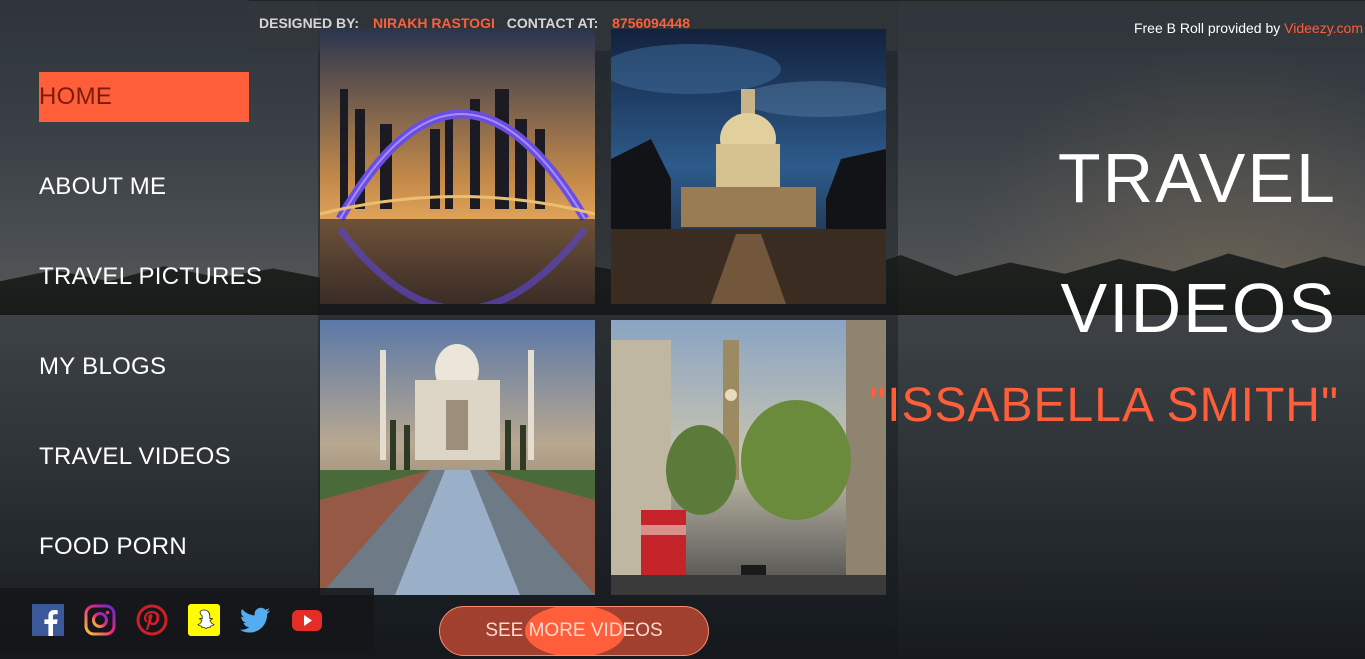  I want to click on snapchat-icon, so click(204, 620).